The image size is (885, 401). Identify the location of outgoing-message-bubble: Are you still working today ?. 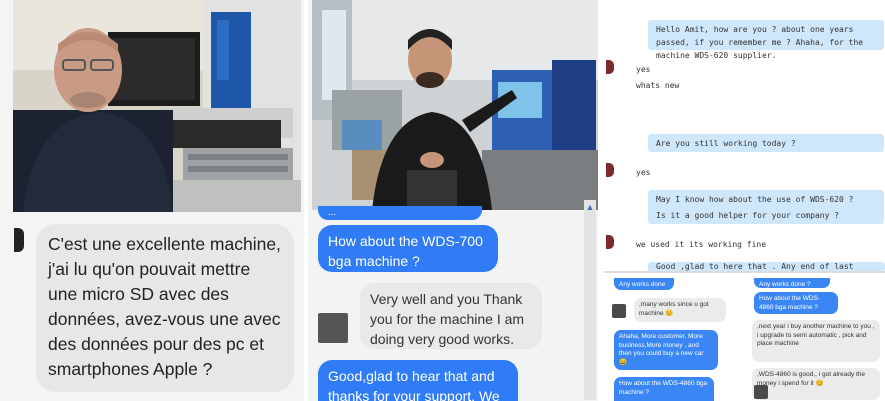
(766, 143).